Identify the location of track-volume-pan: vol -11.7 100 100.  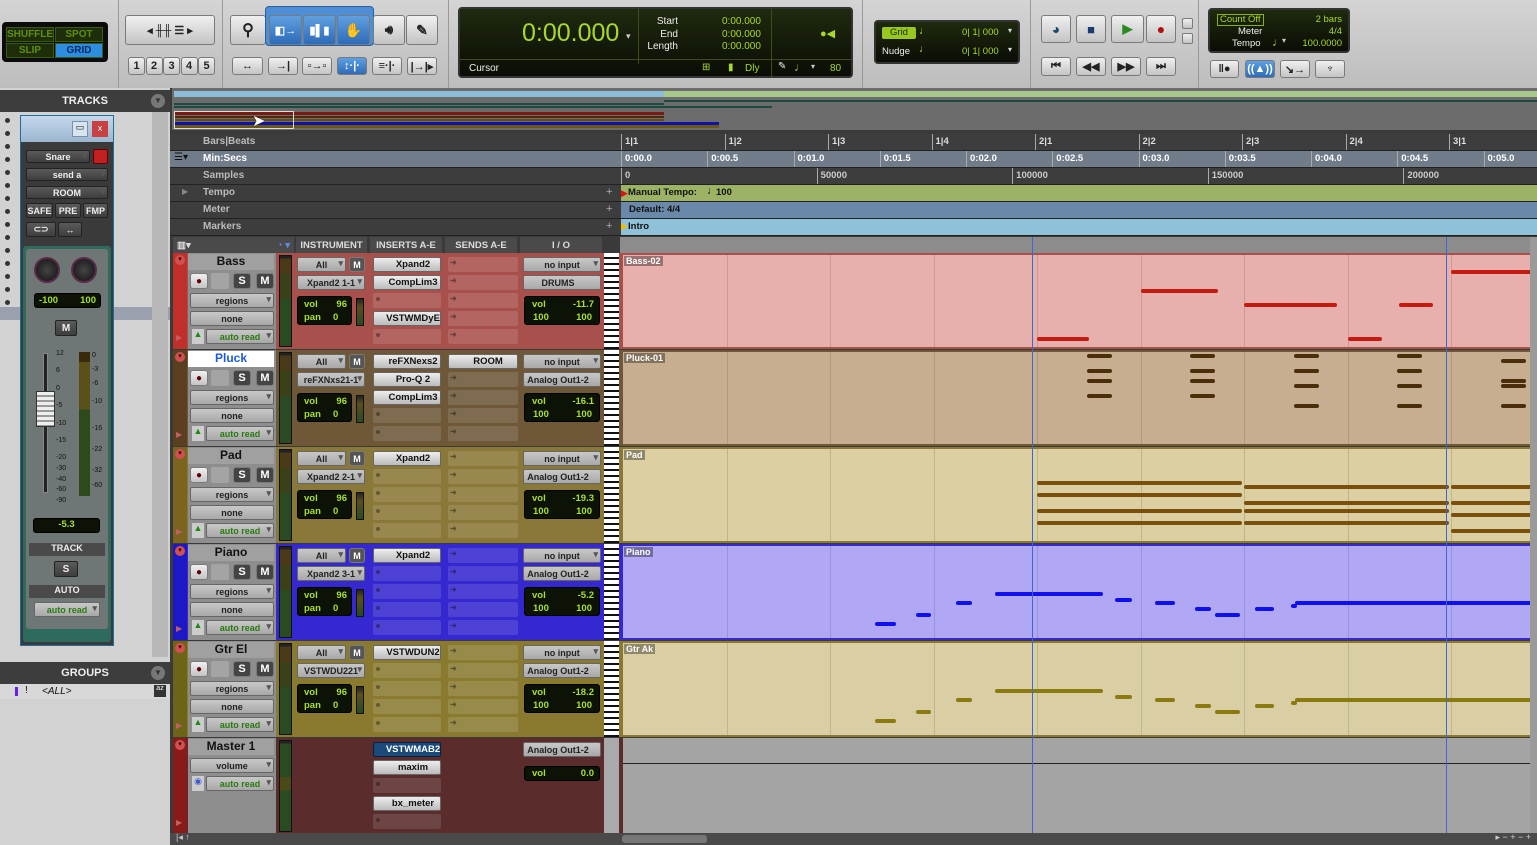
(562, 310).